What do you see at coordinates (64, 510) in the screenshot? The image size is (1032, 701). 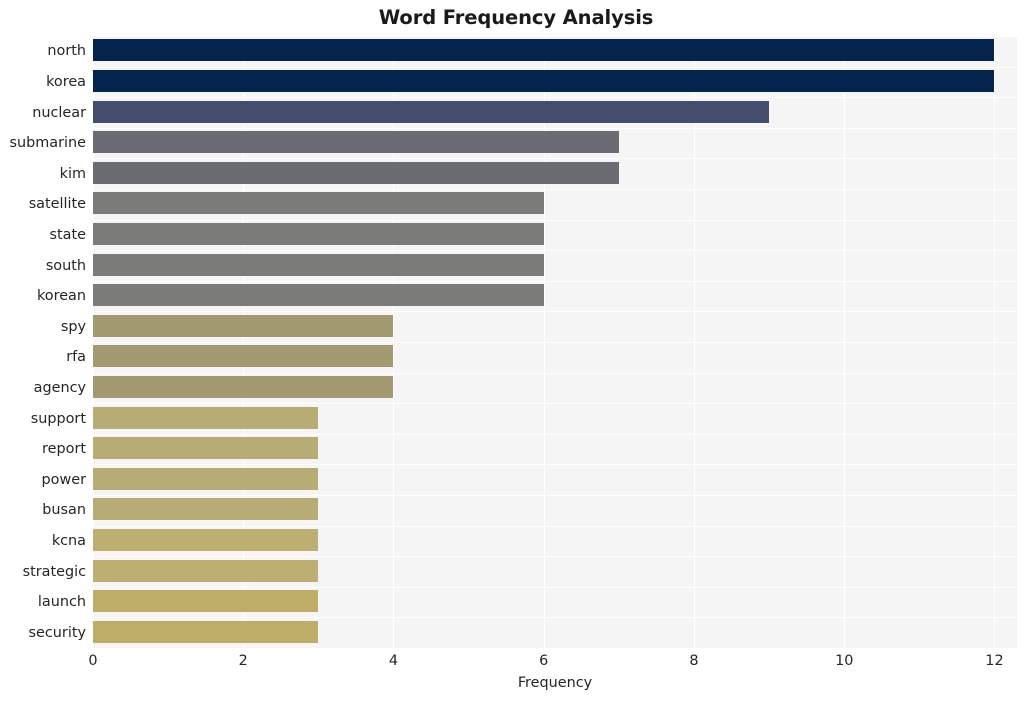 I see `y-tick-label-busan: busan` at bounding box center [64, 510].